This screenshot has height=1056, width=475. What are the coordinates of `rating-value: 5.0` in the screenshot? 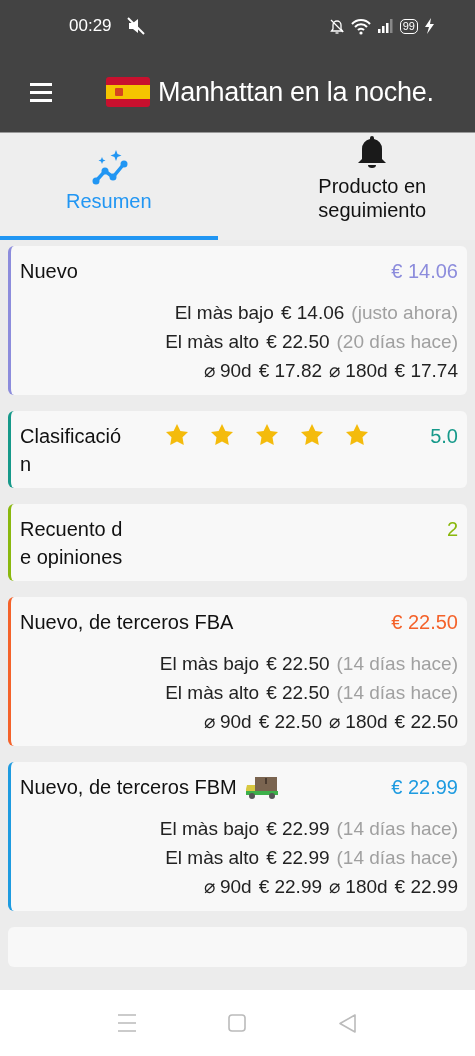 It's located at (444, 436).